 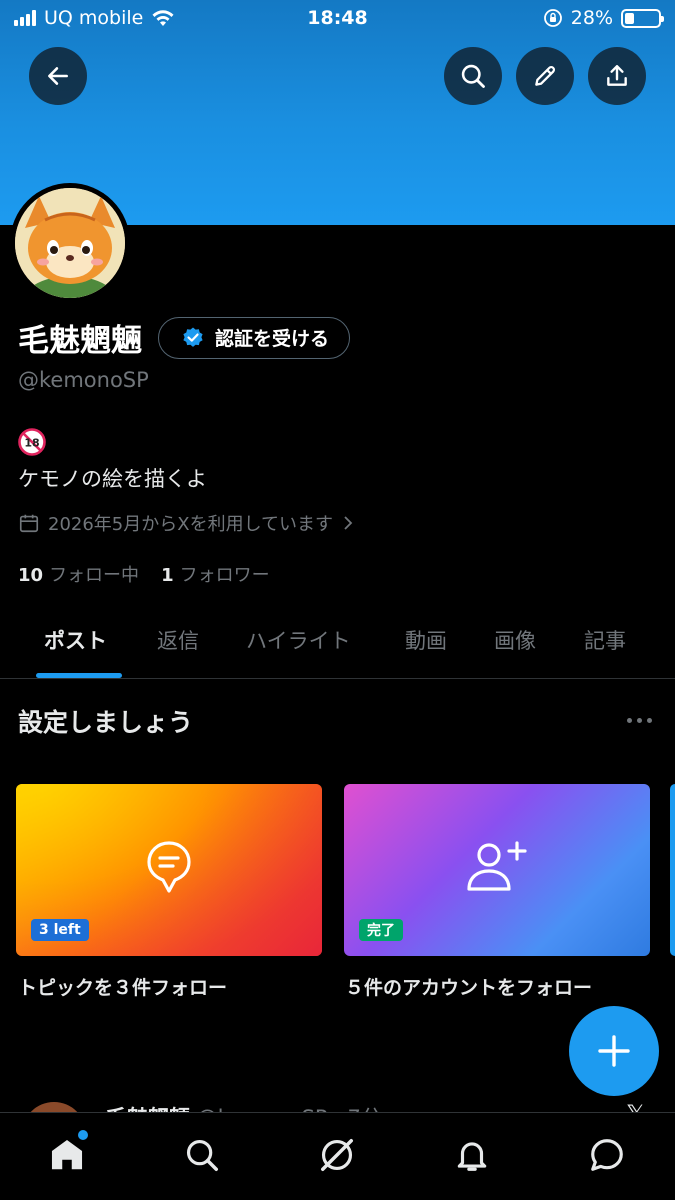 I want to click on bottom-navigation, so click(x=337, y=1156).